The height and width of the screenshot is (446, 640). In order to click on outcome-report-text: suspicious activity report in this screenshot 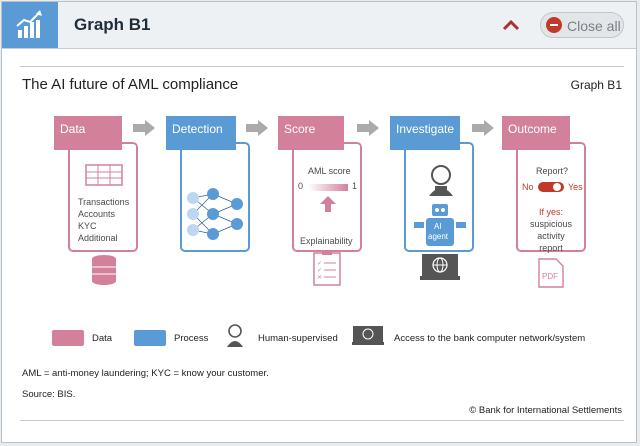, I will do `click(551, 236)`.